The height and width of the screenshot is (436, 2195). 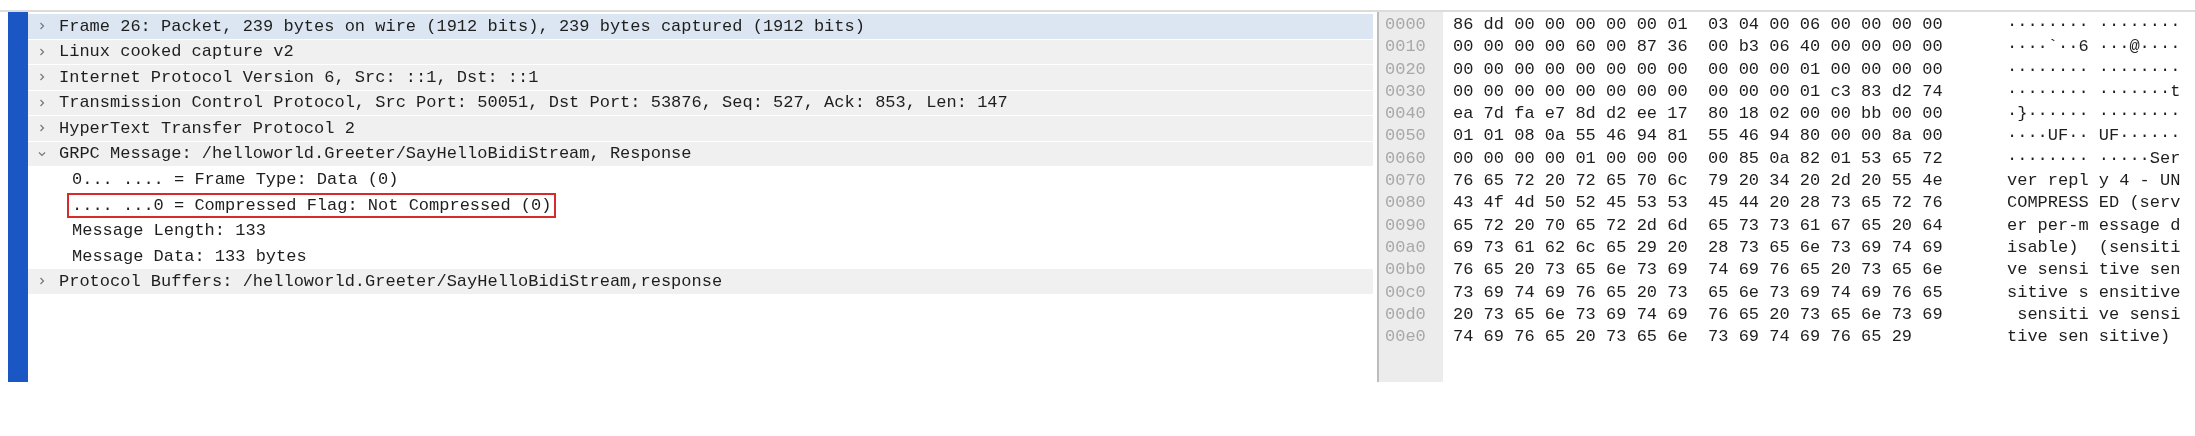 What do you see at coordinates (1405, 337) in the screenshot?
I see `byte-offset: 00e0` at bounding box center [1405, 337].